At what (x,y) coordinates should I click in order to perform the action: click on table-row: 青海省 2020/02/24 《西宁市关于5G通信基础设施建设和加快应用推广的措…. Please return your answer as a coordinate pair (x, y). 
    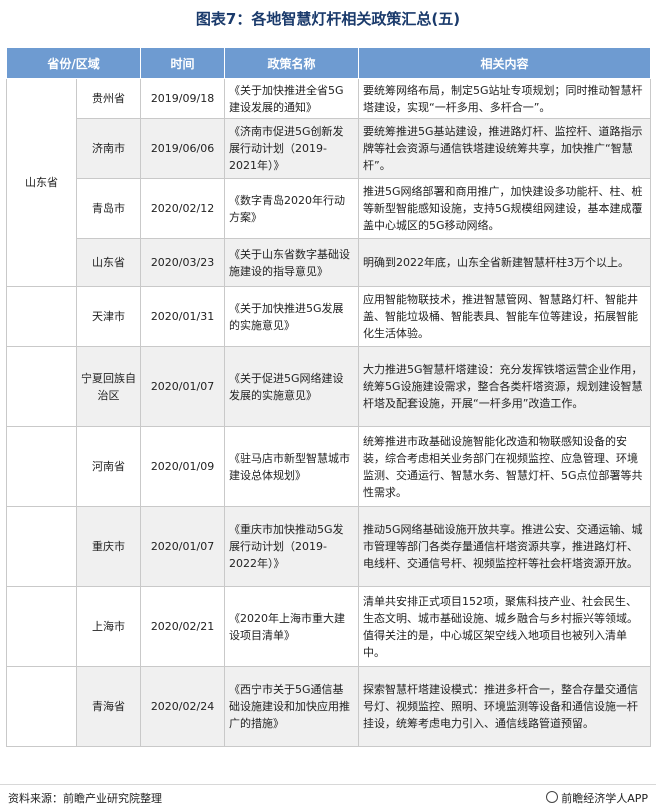
    Looking at the image, I should click on (329, 706).